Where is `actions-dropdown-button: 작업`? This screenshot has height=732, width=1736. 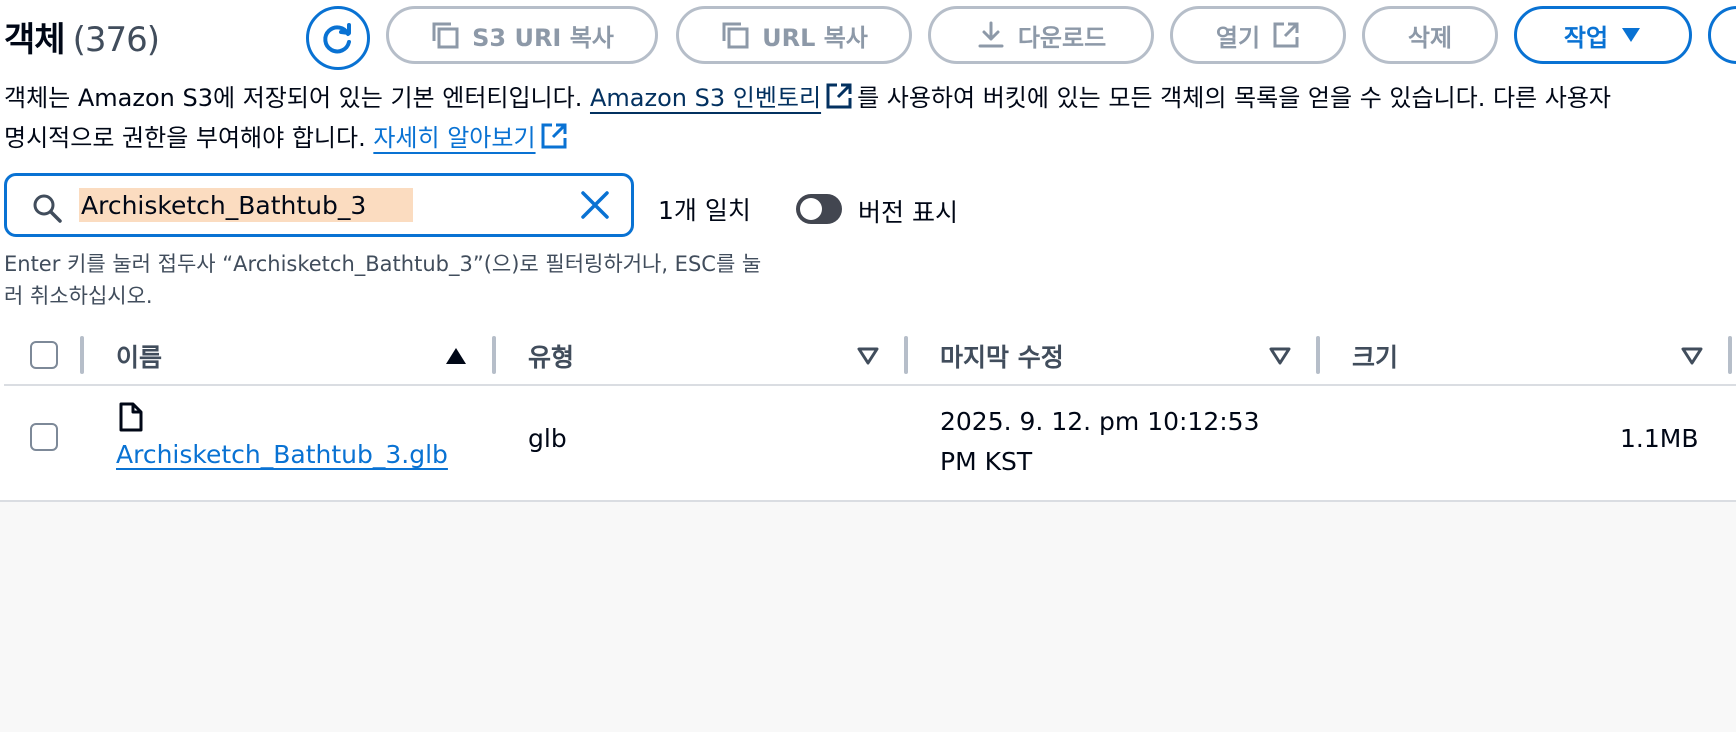 actions-dropdown-button: 작업 is located at coordinates (1603, 35).